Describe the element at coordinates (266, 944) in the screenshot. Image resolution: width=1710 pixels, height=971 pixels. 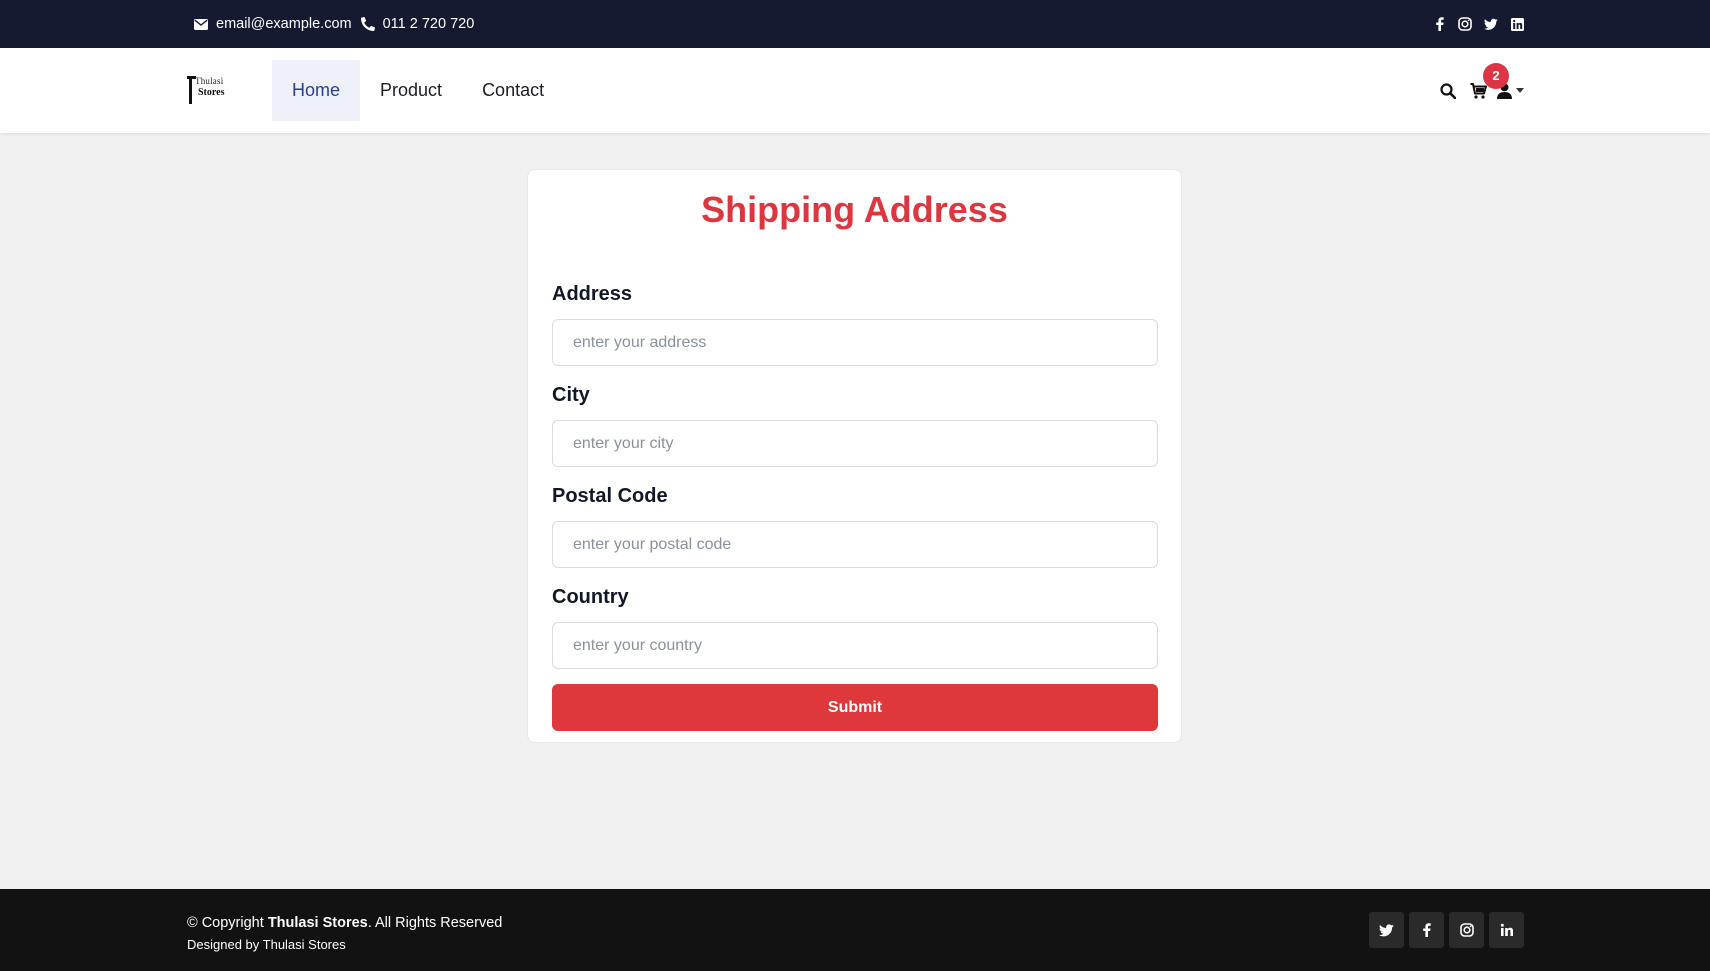
I see `designed-by: Designed by Thulasi Stores` at that location.